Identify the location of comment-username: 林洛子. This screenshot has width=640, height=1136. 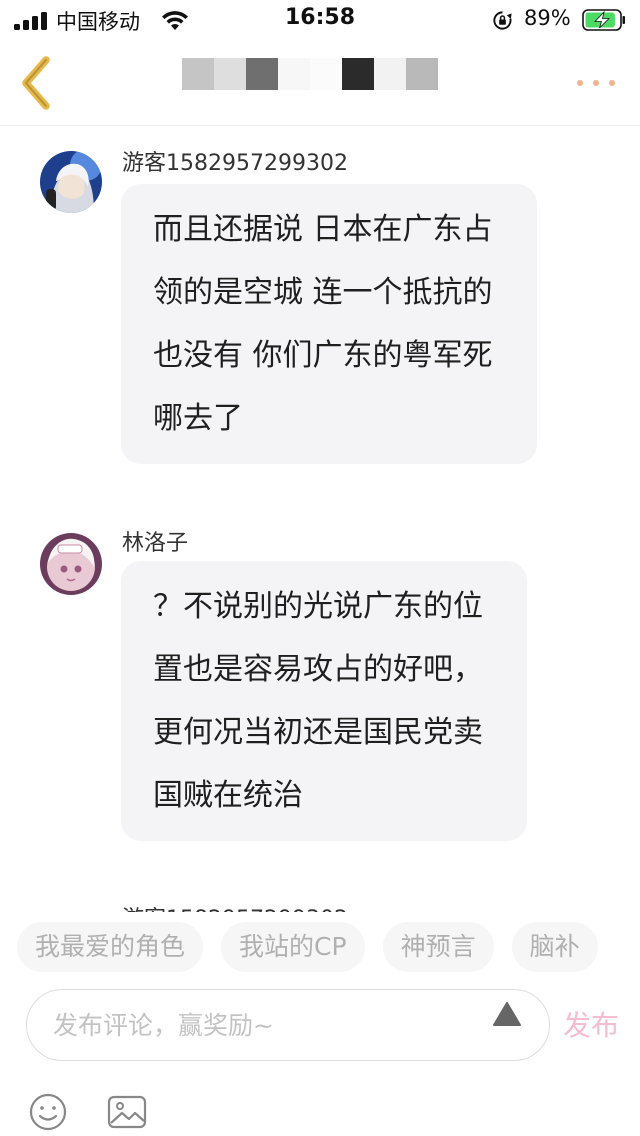
(155, 541).